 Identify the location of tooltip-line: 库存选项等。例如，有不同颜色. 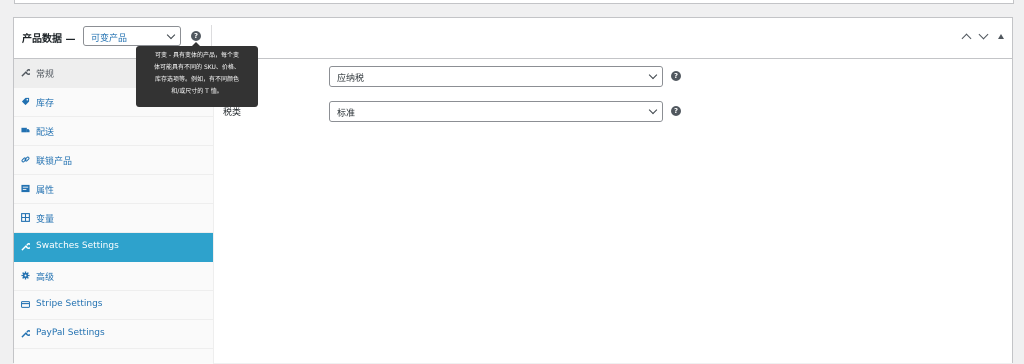
(196, 79).